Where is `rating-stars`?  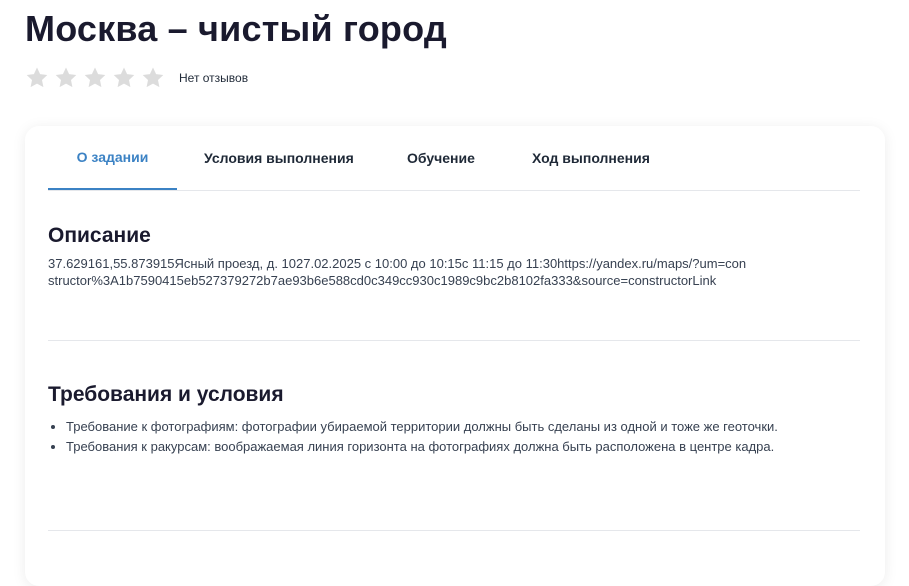
rating-stars is located at coordinates (95, 78).